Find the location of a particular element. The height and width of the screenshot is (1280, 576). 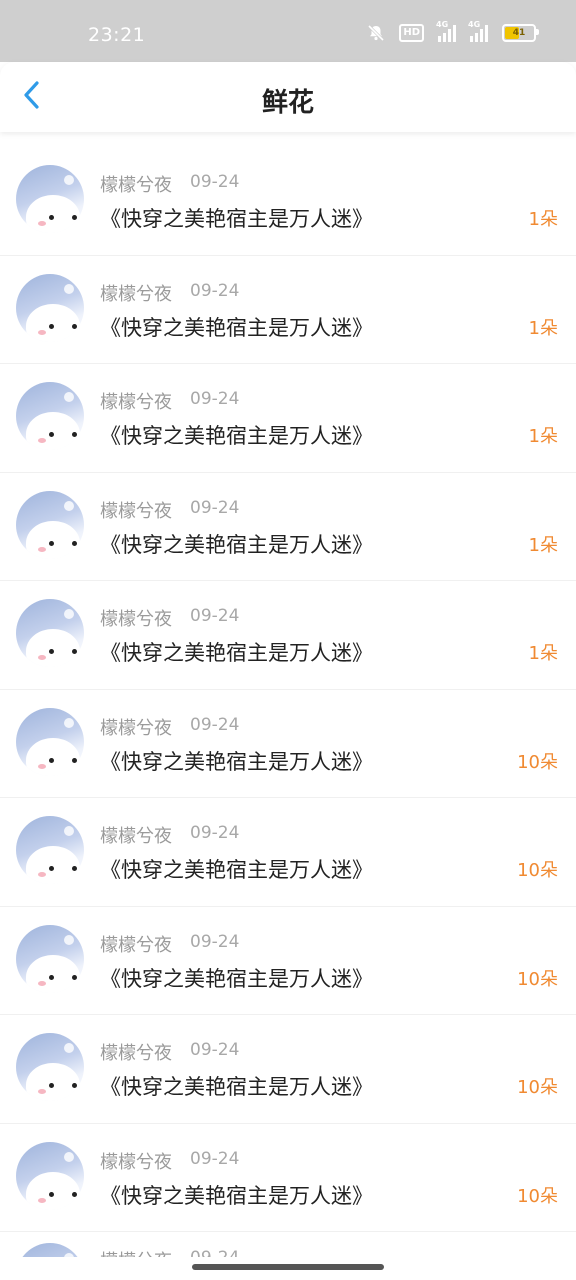

status-time: 23:21 is located at coordinates (117, 35).